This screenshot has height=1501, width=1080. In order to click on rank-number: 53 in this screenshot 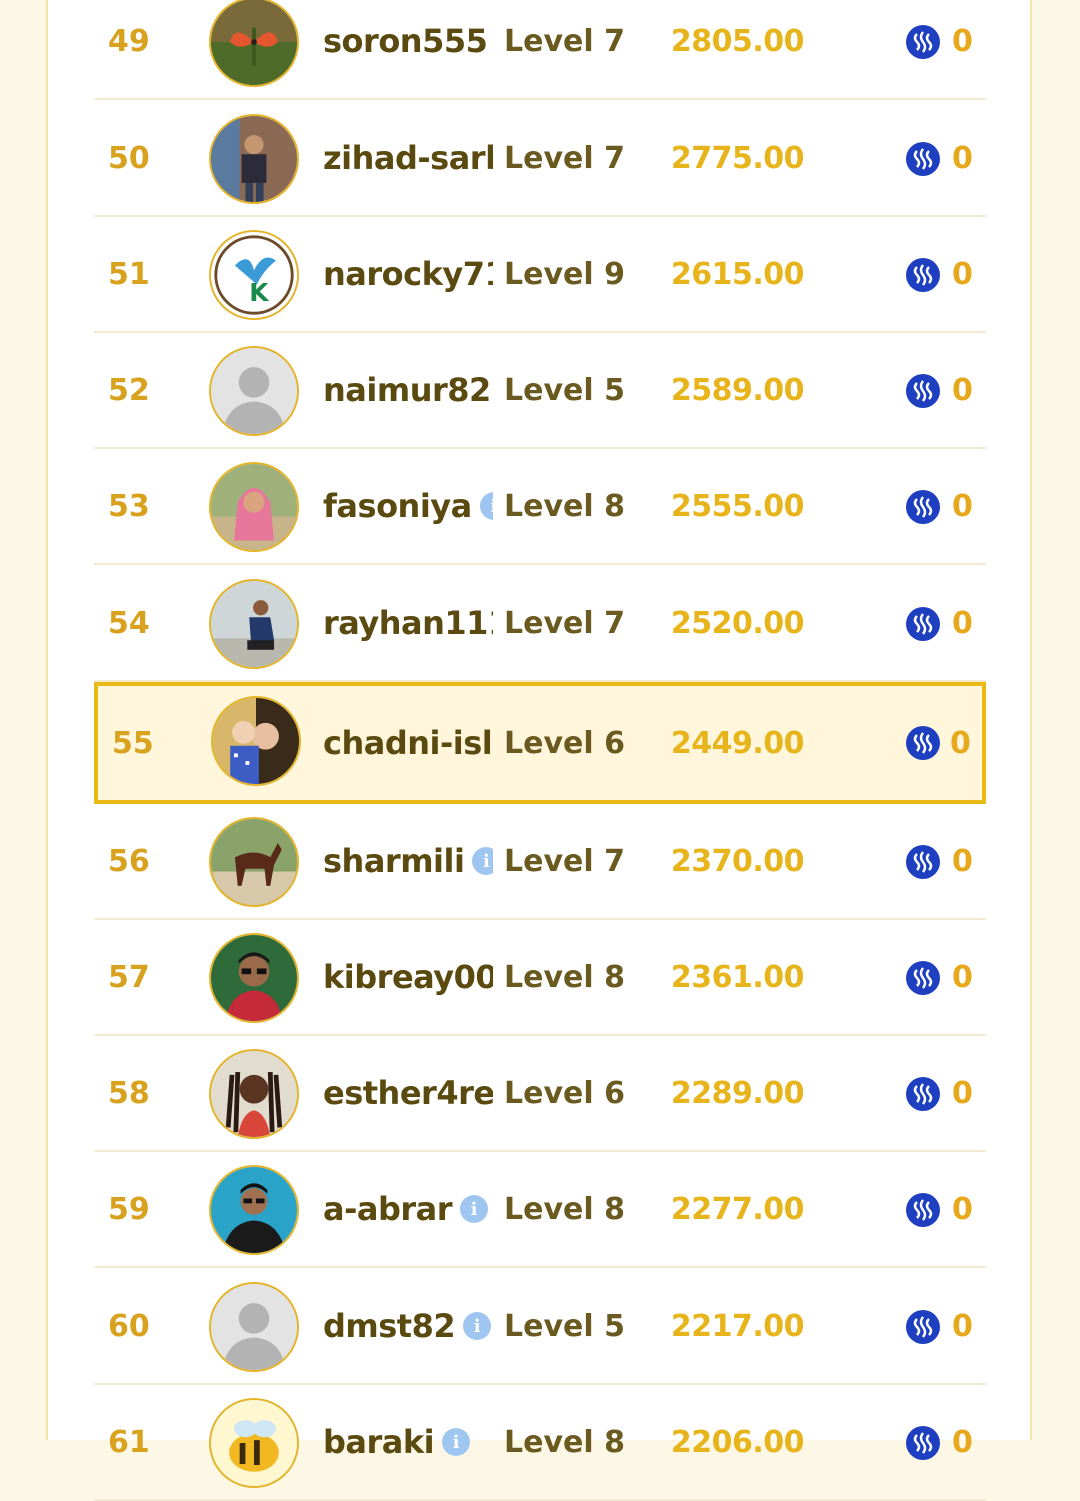, I will do `click(129, 506)`.